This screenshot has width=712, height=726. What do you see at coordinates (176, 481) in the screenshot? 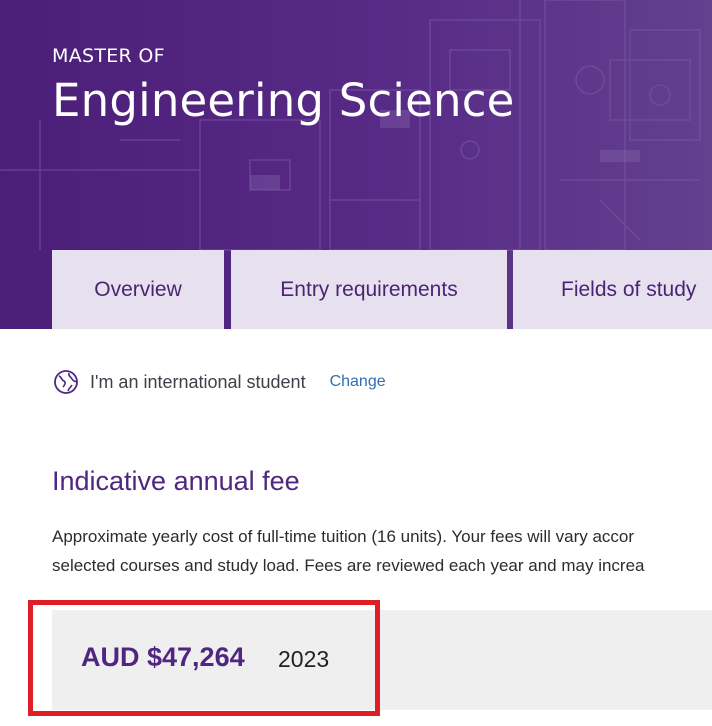
I see `fee-section-heading: Indicative annual fee` at bounding box center [176, 481].